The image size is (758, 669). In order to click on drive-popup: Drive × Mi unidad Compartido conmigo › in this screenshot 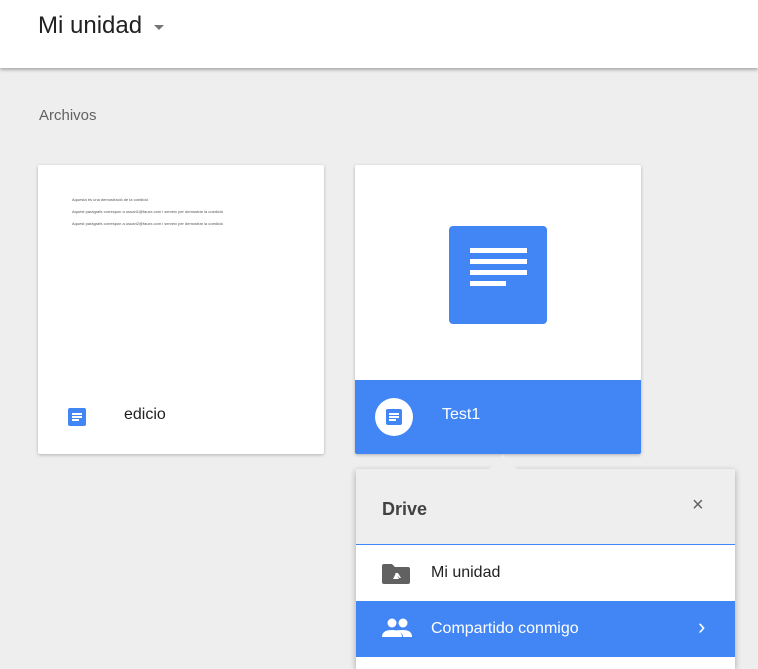, I will do `click(545, 569)`.